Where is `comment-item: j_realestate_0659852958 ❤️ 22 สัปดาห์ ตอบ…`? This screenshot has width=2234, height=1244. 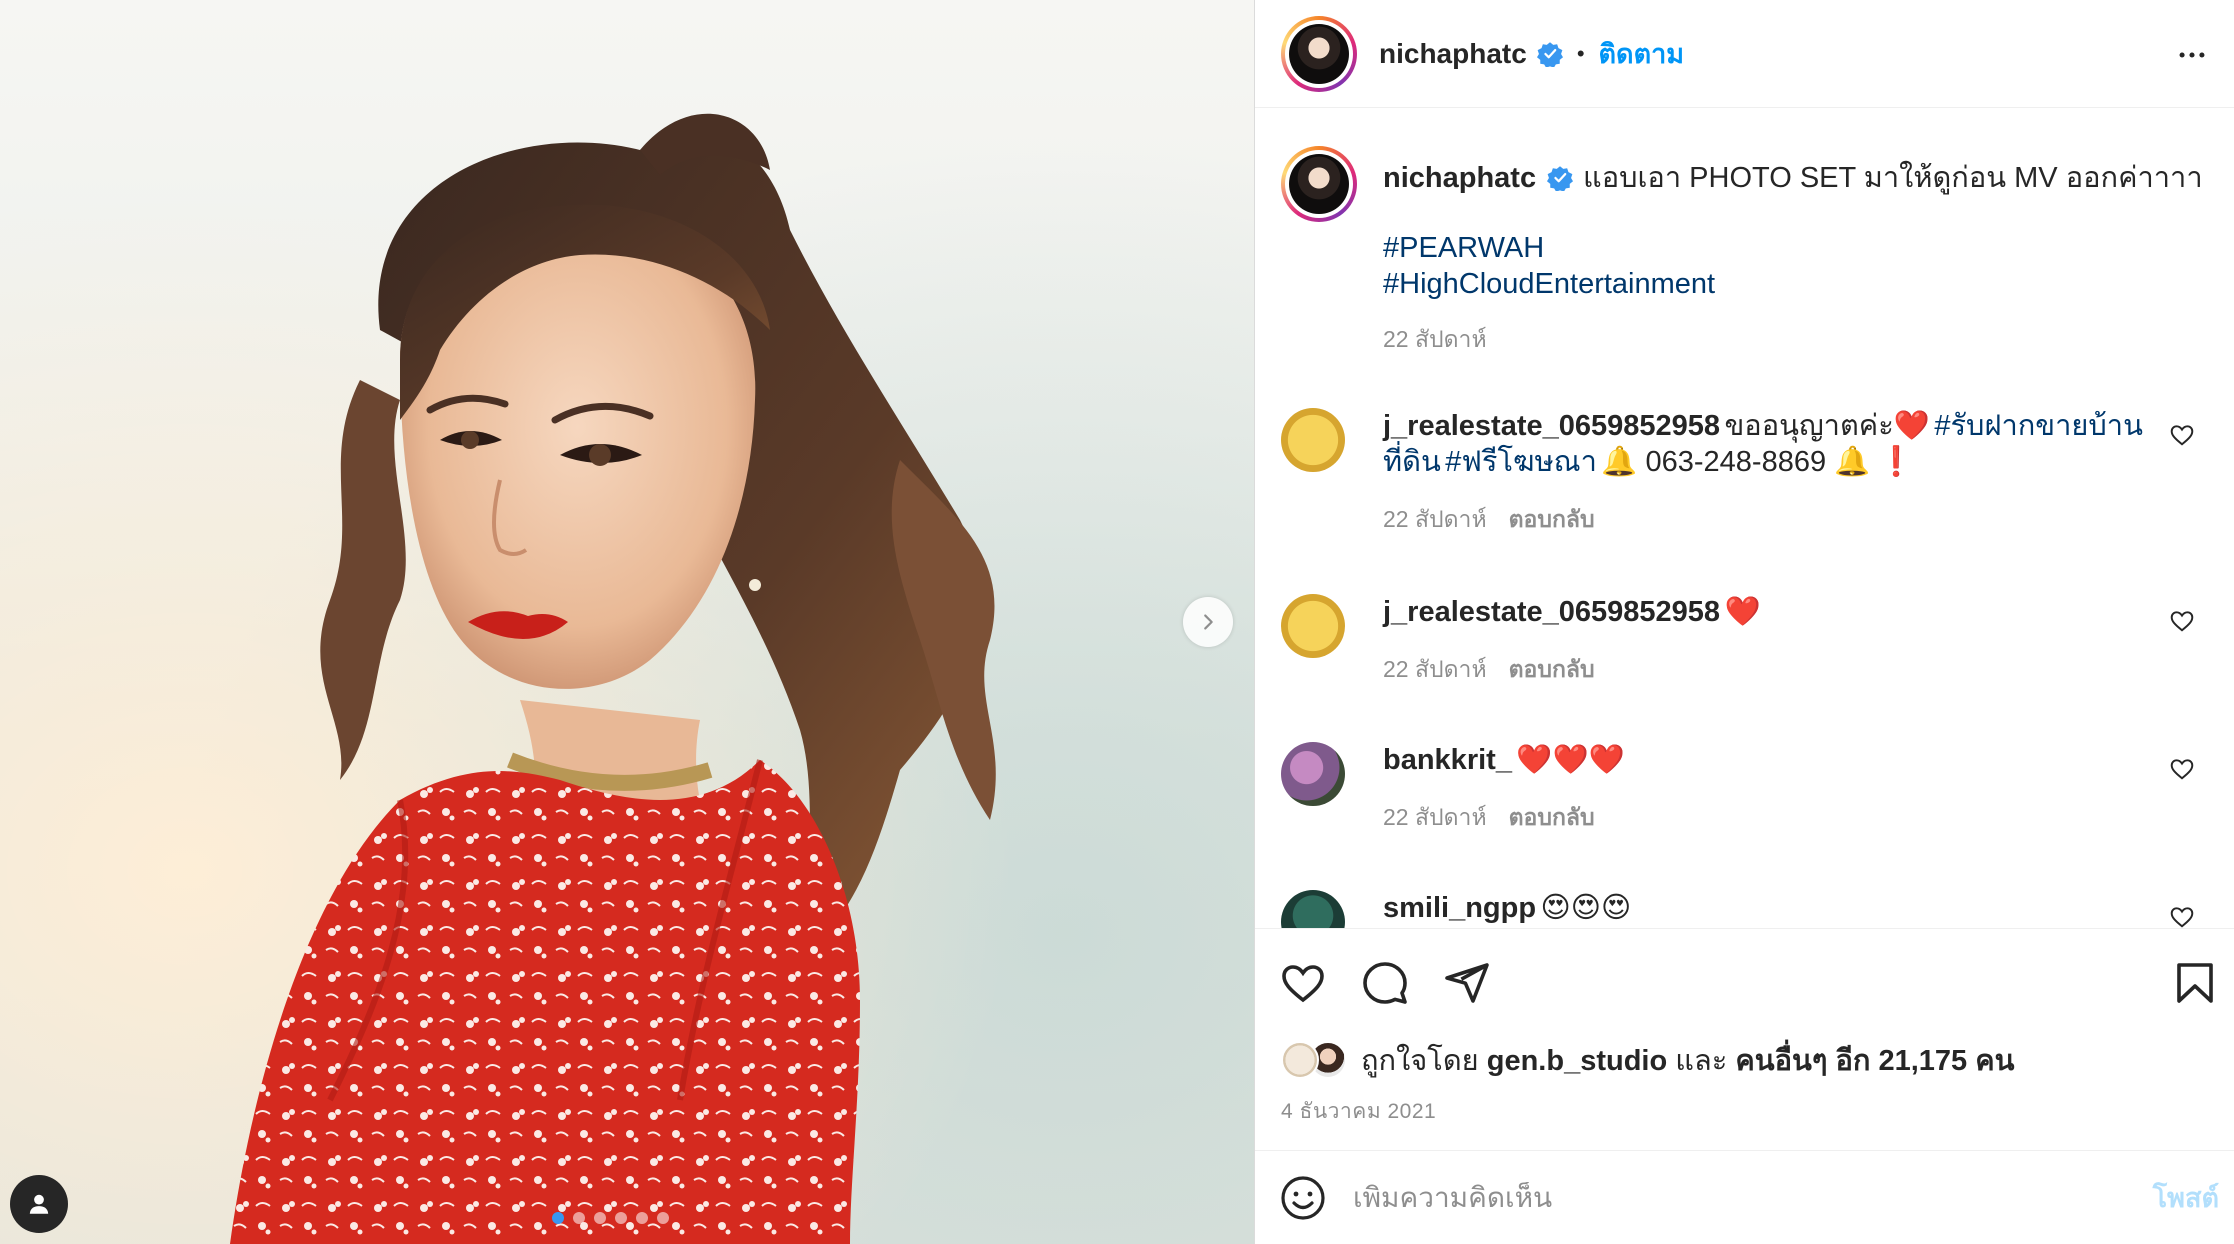 comment-item: j_realestate_0659852958 ❤️ 22 สัปดาห์ ตอบ… is located at coordinates (1746, 659).